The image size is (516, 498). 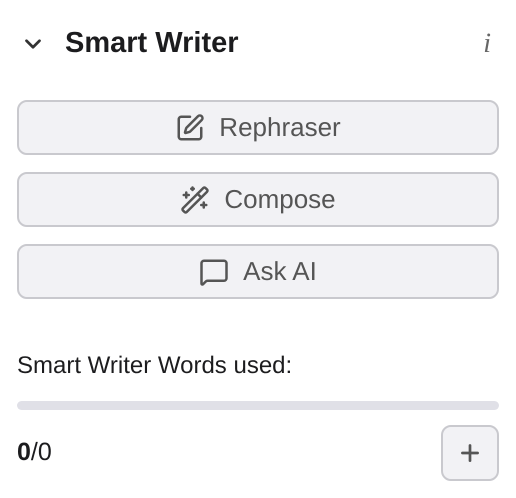 I want to click on usage-label: Smart Writer Words used:, so click(x=155, y=366).